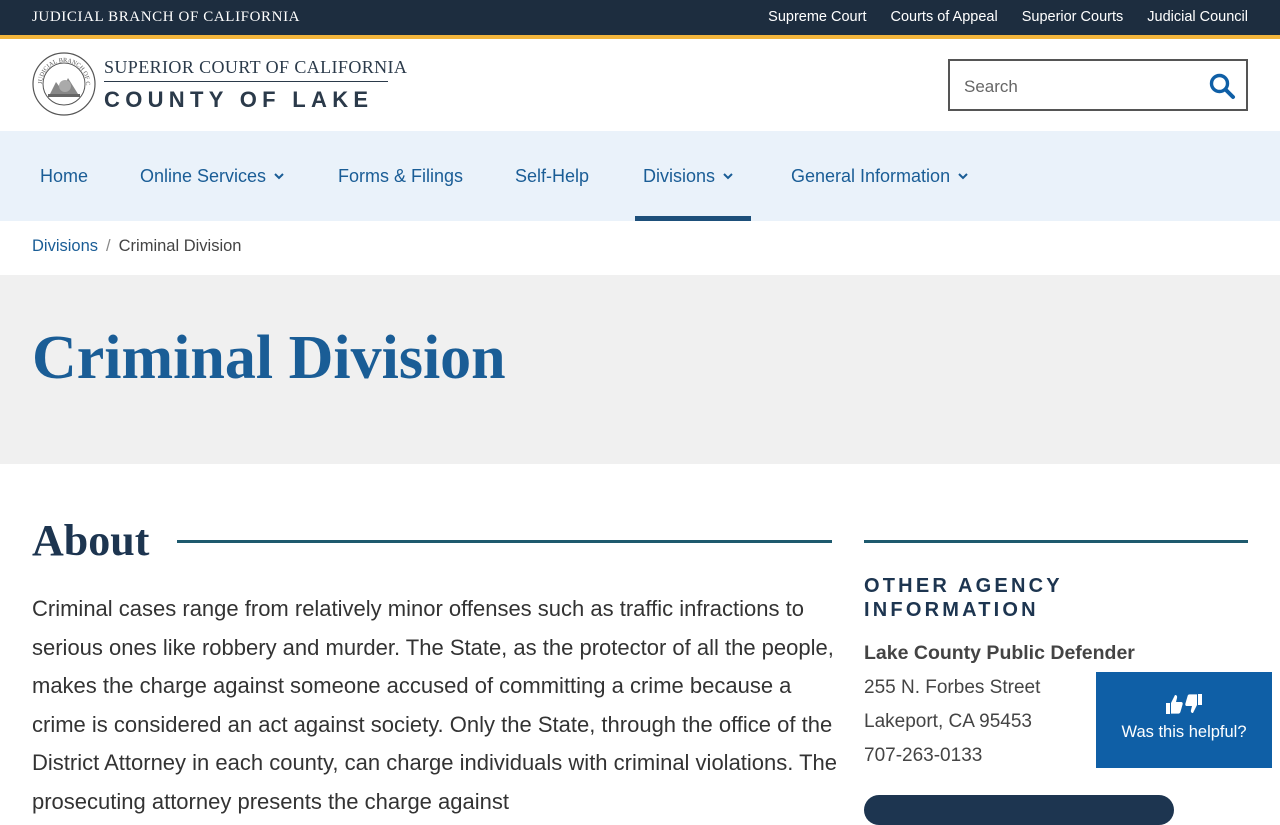  Describe the element at coordinates (65, 246) in the screenshot. I see `breadcrumb-divisions-link: Divisions` at that location.